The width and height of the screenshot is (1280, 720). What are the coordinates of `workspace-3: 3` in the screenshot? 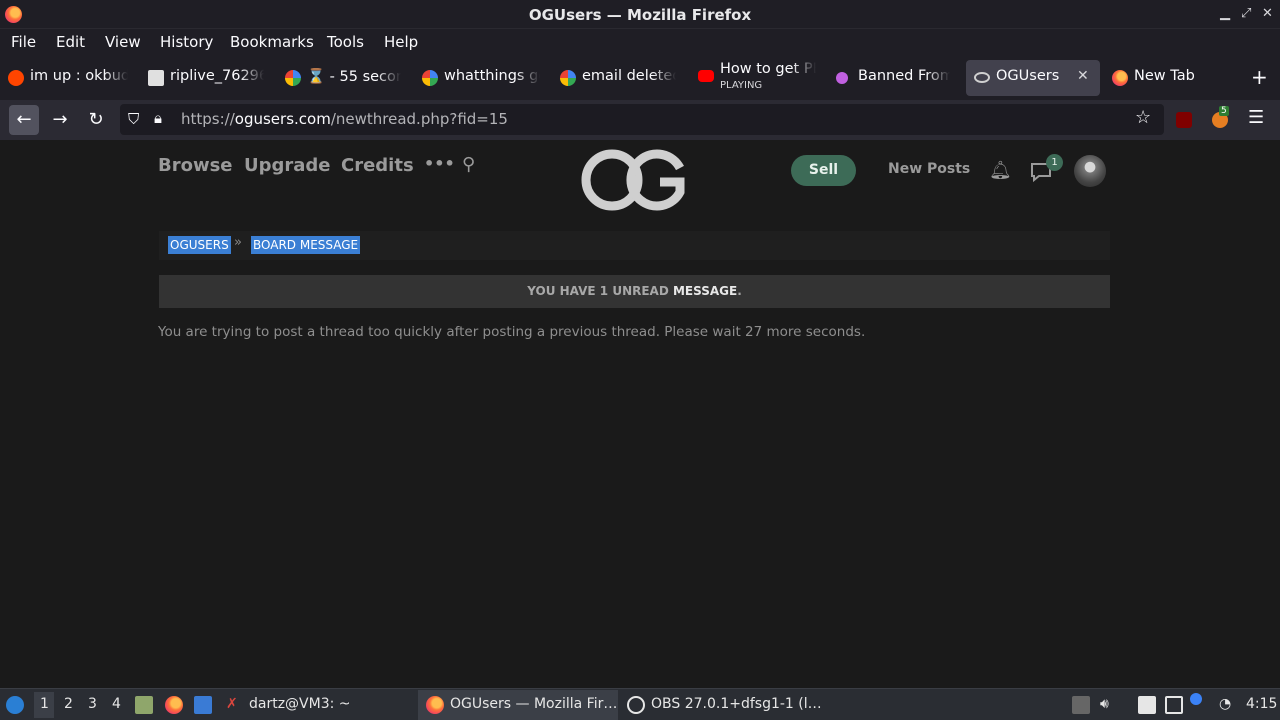 It's located at (92, 704).